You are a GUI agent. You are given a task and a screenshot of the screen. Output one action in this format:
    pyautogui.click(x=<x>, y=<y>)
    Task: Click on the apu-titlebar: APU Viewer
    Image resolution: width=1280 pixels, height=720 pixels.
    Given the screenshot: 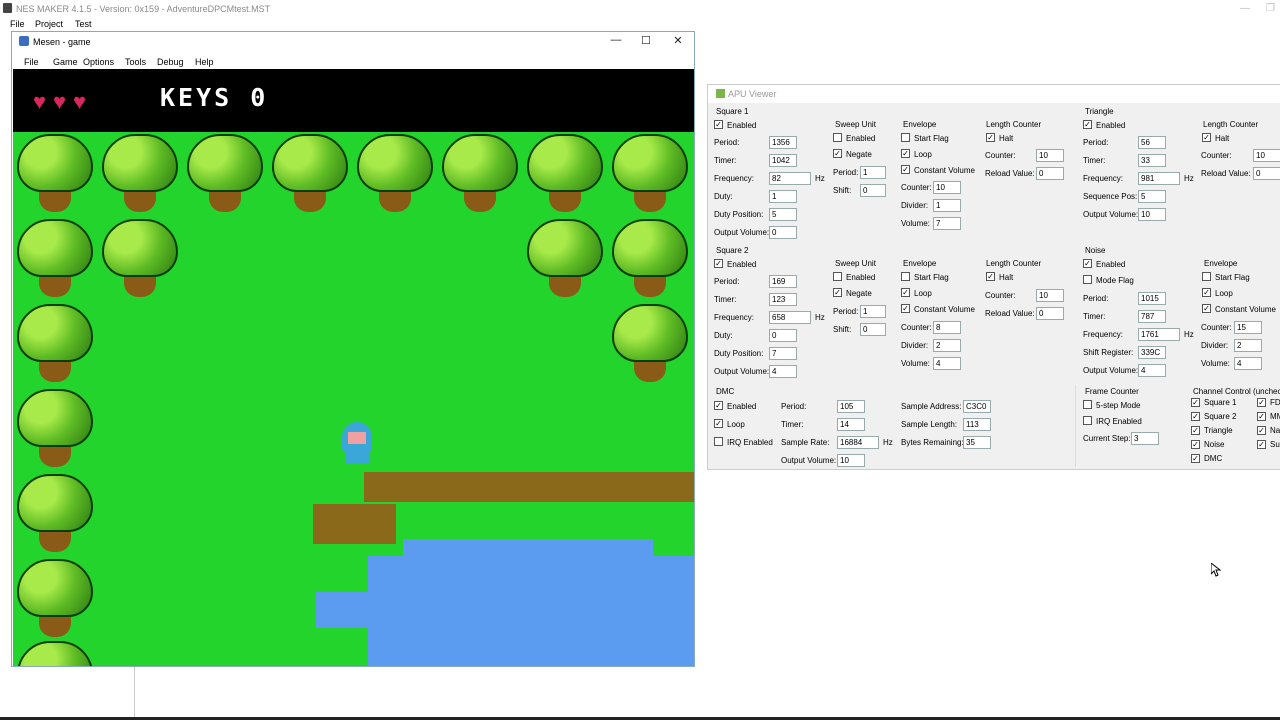 What is the action you would take?
    pyautogui.click(x=994, y=94)
    